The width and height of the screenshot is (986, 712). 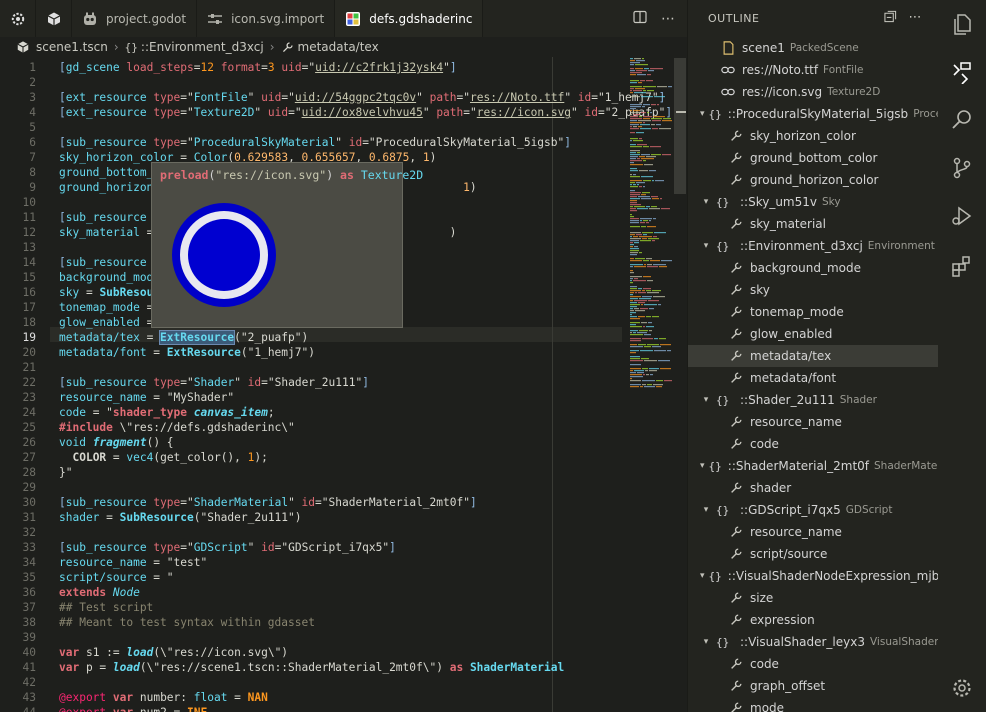 What do you see at coordinates (54, 18) in the screenshot?
I see `tab-resource` at bounding box center [54, 18].